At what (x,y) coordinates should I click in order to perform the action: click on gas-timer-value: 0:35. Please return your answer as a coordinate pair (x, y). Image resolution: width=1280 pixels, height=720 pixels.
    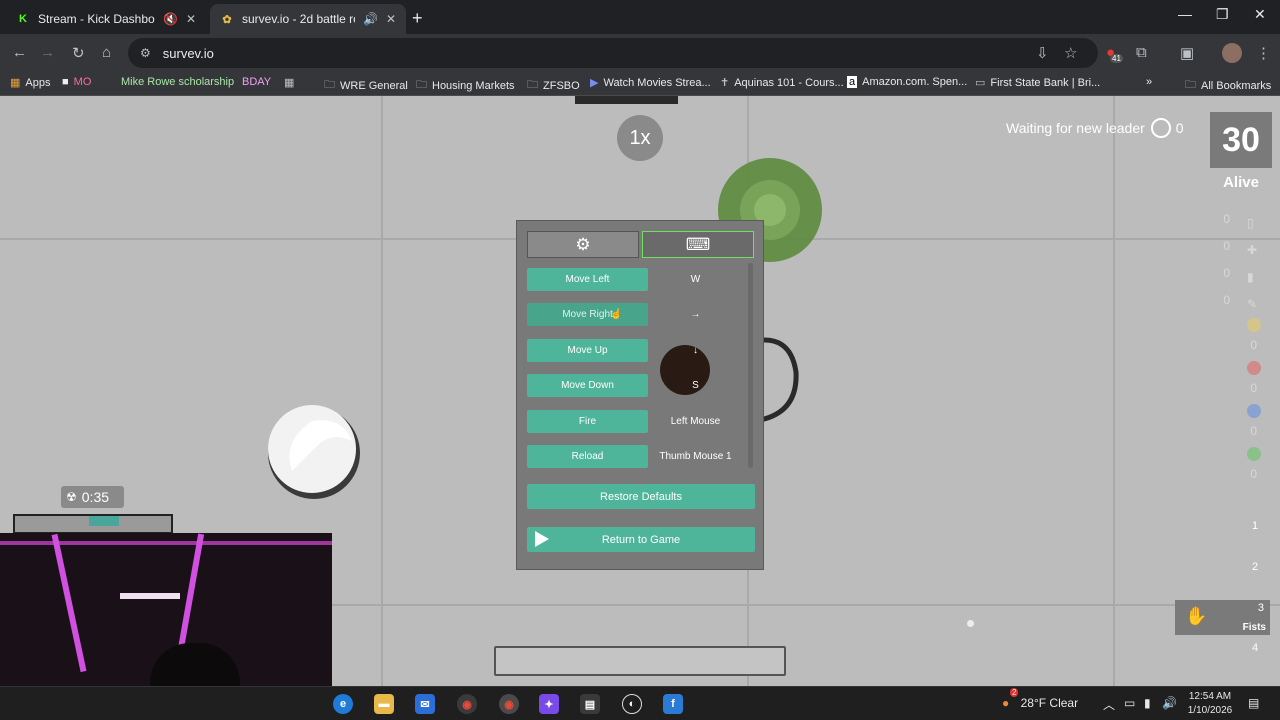
    Looking at the image, I should click on (95, 497).